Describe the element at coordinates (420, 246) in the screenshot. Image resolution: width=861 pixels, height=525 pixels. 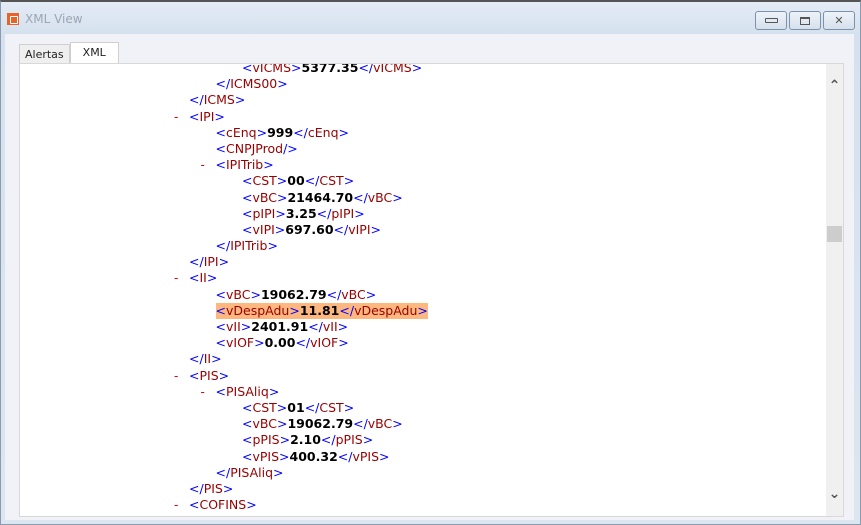
I see `xml-line: </IPITrib>` at that location.